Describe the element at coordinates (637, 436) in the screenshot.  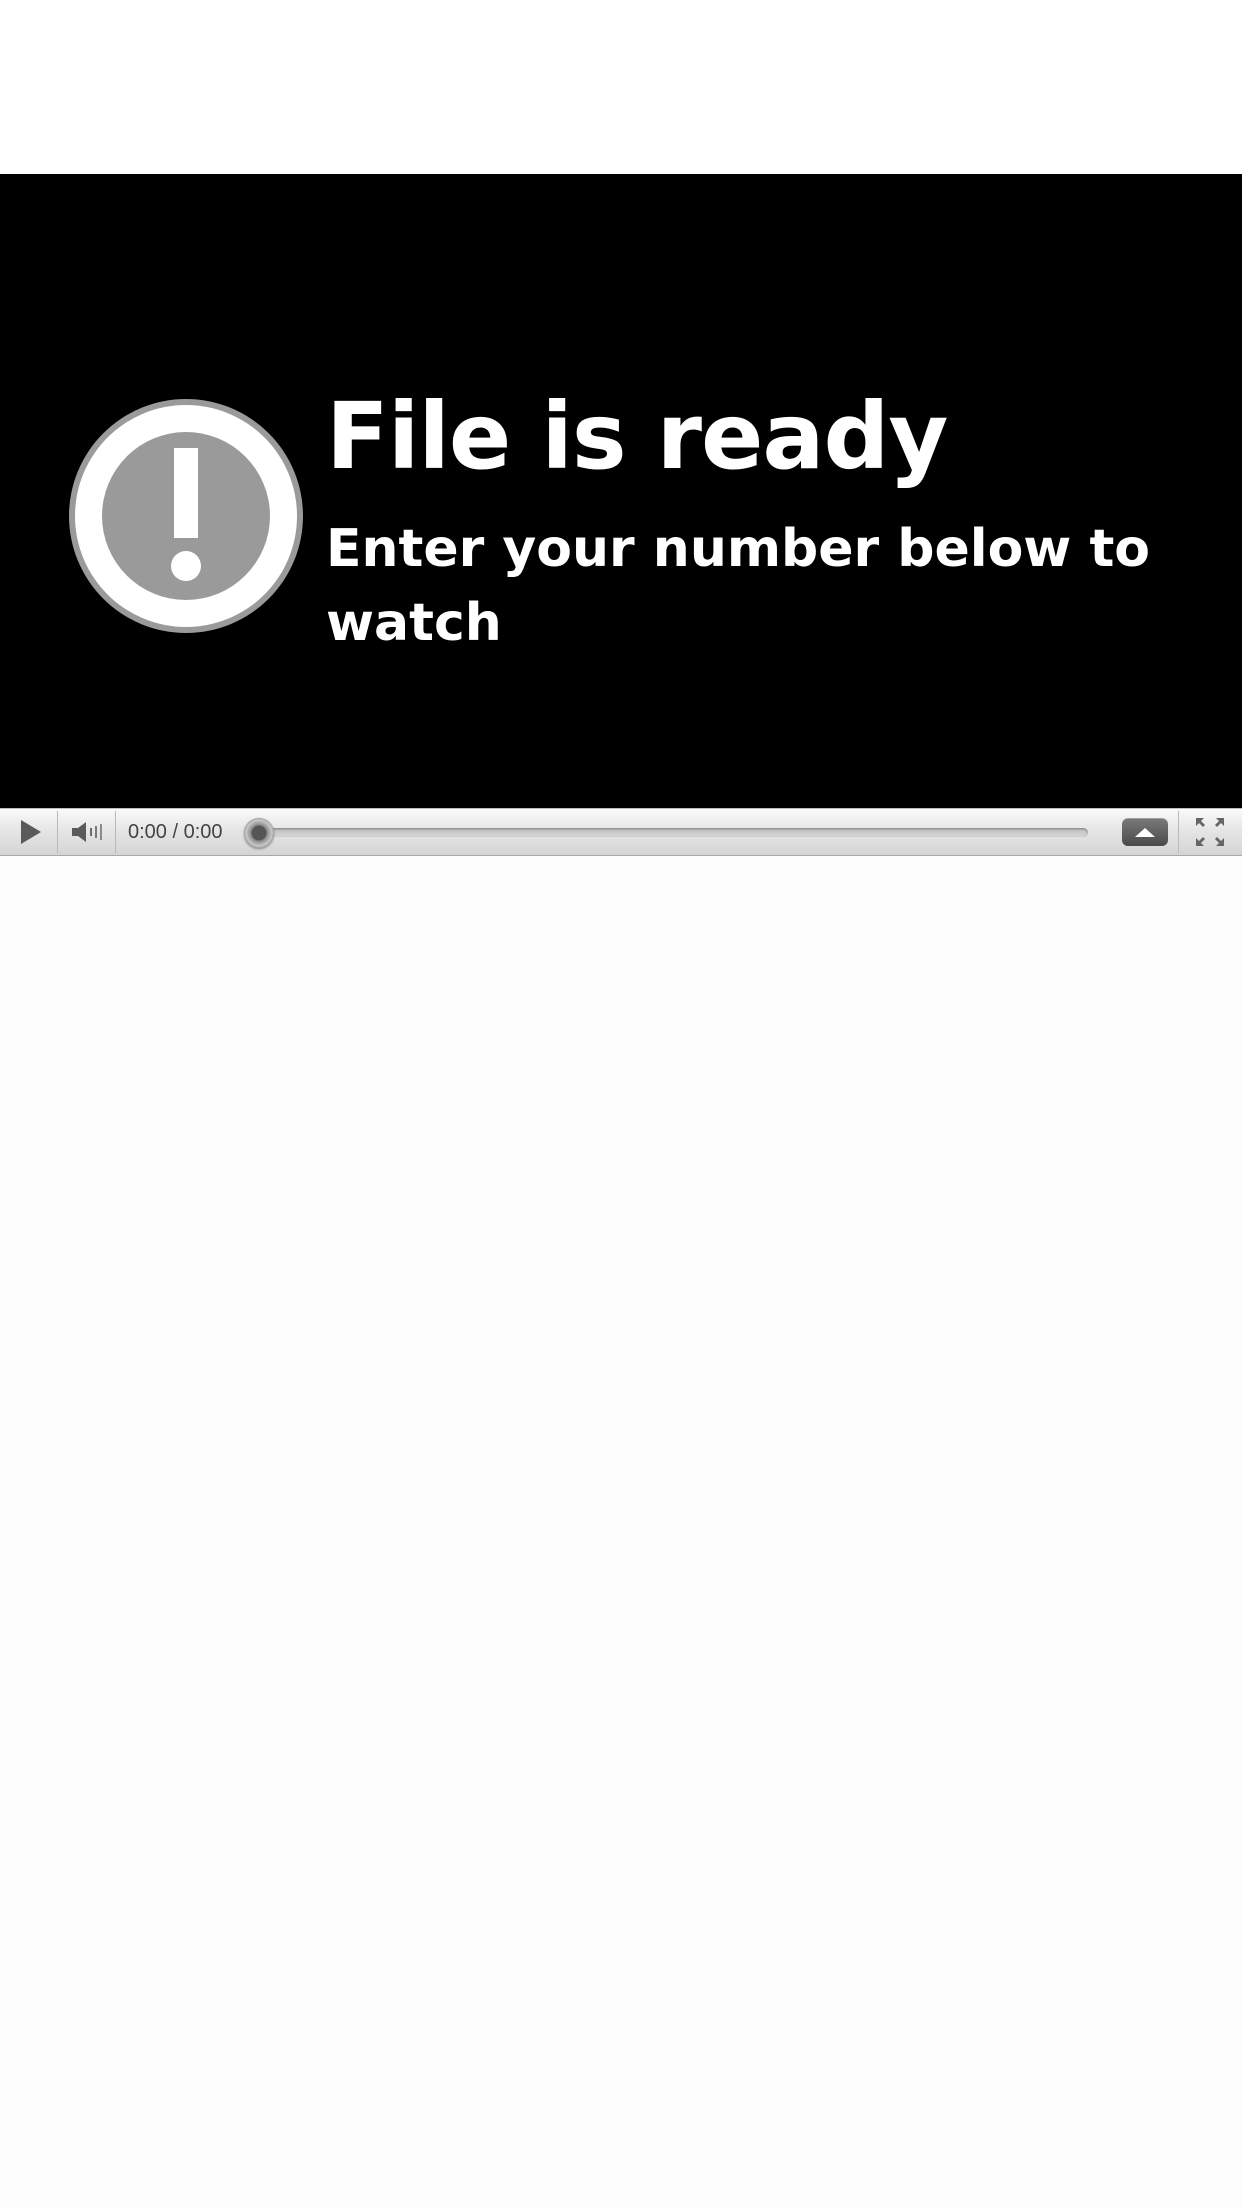
I see `message-title: File is ready` at that location.